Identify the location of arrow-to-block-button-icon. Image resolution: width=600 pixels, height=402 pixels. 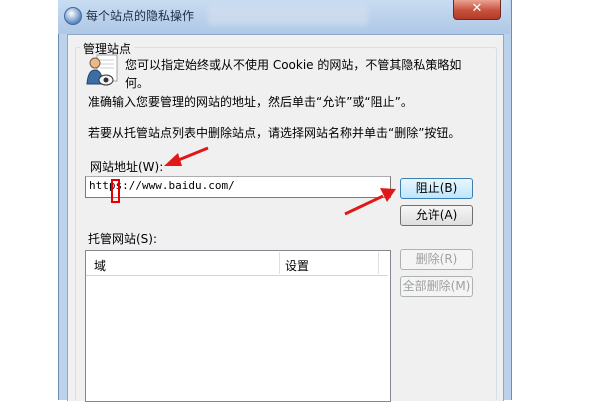
(370, 202).